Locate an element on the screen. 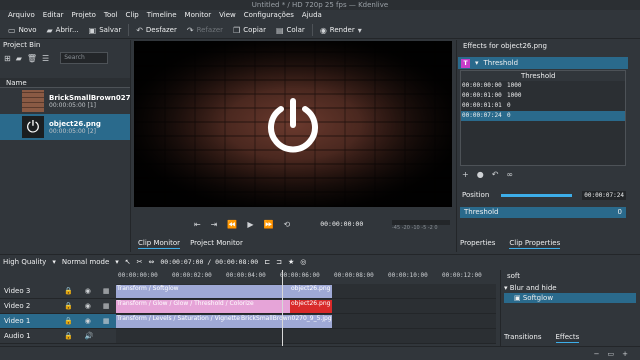  paste-button: ▤ Colar is located at coordinates (290, 30).